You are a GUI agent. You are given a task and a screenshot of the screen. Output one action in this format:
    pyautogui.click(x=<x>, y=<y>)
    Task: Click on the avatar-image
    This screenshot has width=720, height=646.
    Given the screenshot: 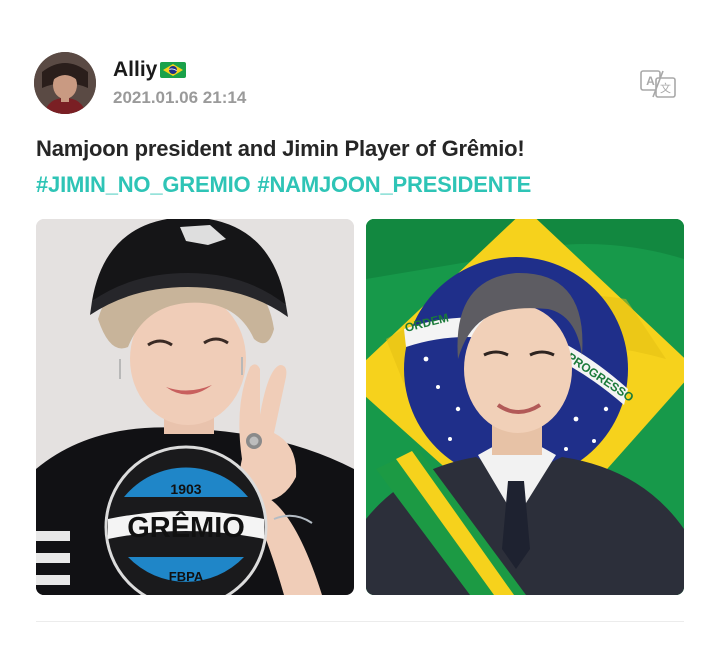 What is the action you would take?
    pyautogui.click(x=65, y=83)
    